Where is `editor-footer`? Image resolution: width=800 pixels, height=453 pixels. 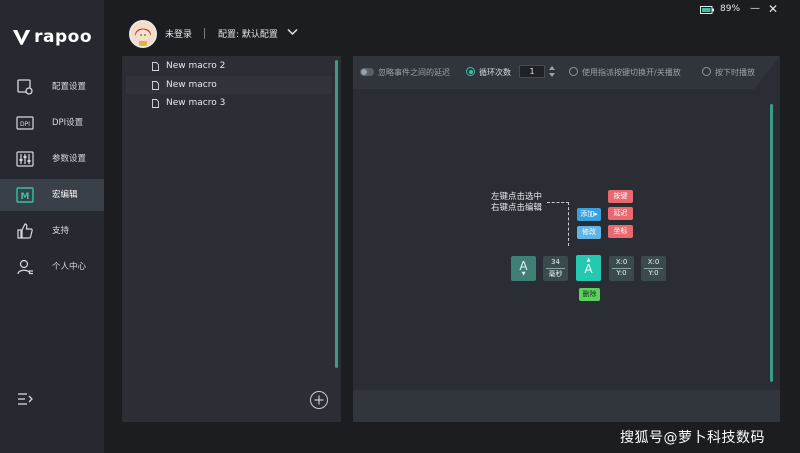
editor-footer is located at coordinates (566, 406).